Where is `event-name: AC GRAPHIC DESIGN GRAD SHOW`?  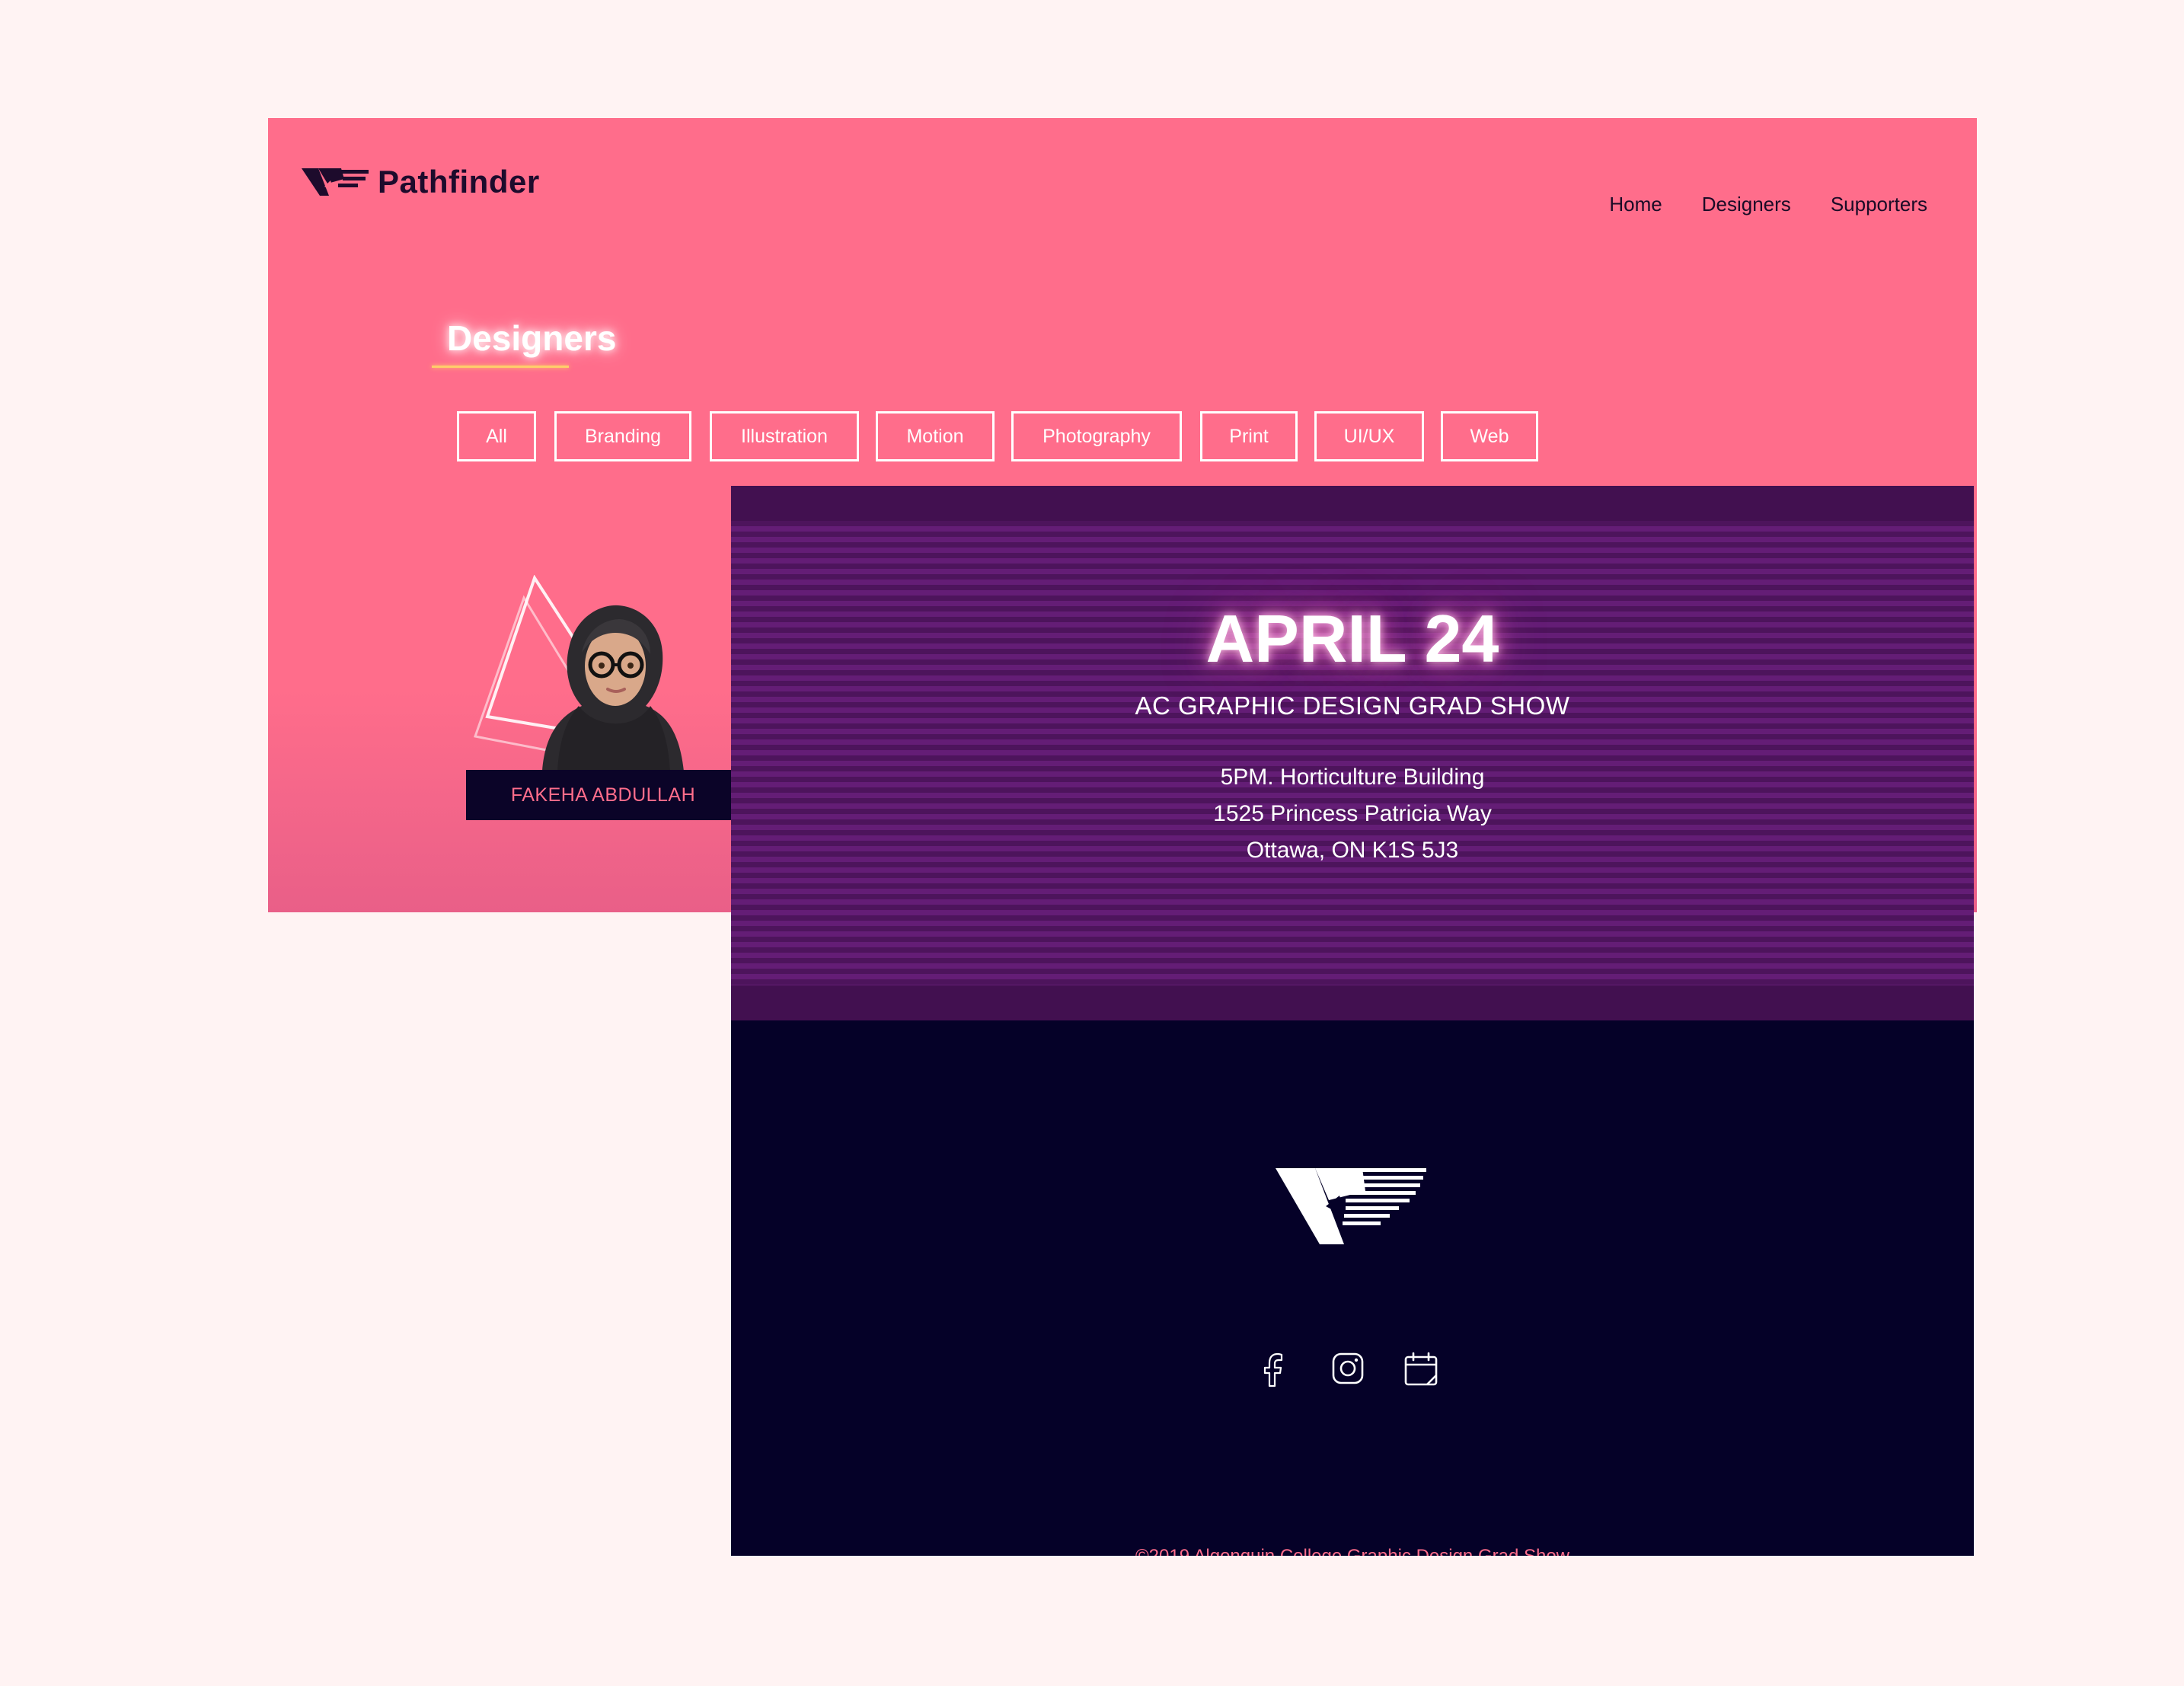 event-name: AC GRAPHIC DESIGN GRAD SHOW is located at coordinates (1352, 706).